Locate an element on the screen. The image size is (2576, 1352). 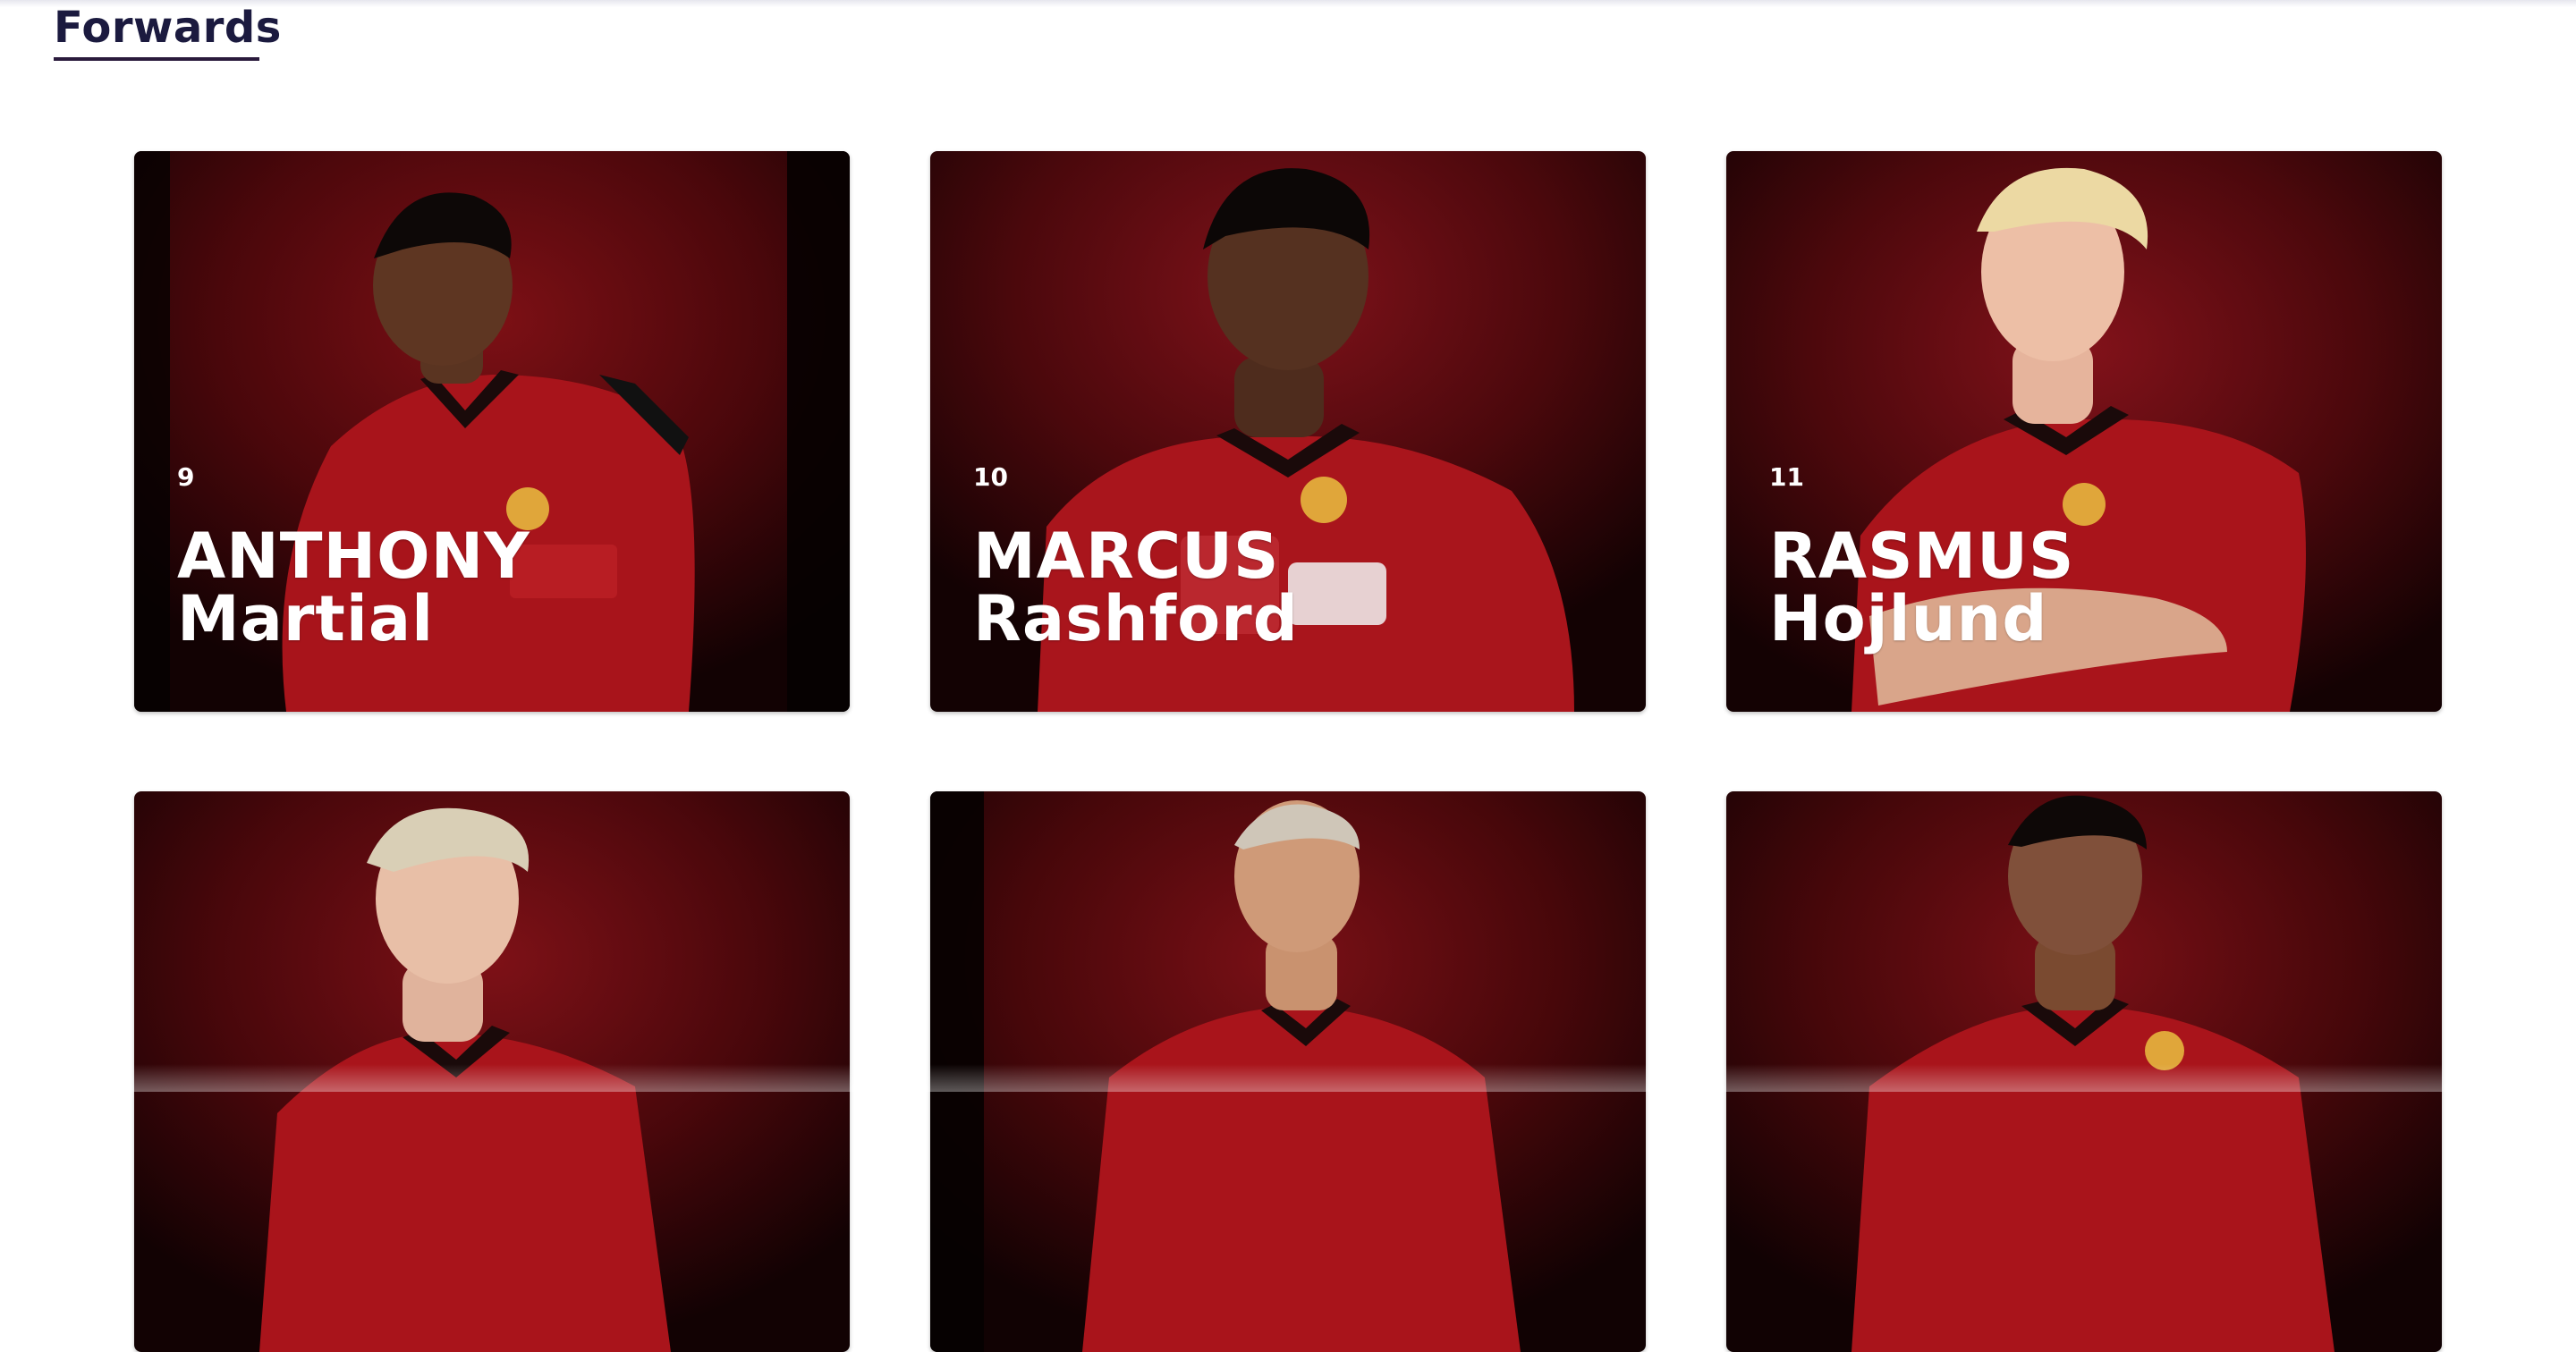
player-card: 9 ANTHONY Martial is located at coordinates (492, 431).